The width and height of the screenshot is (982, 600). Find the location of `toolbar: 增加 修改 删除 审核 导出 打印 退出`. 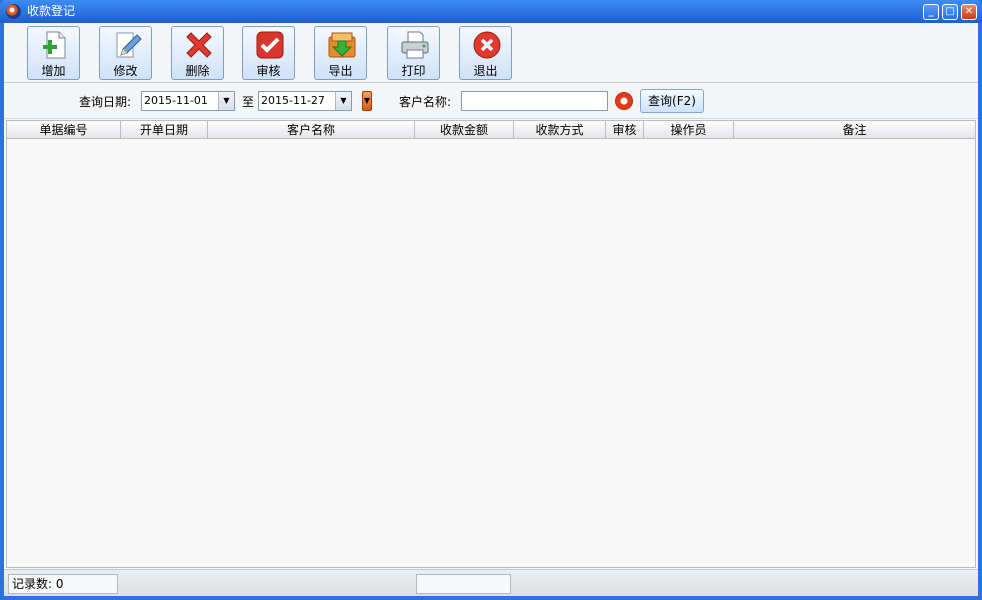

toolbar: 增加 修改 删除 审核 导出 打印 退出 is located at coordinates (491, 53).